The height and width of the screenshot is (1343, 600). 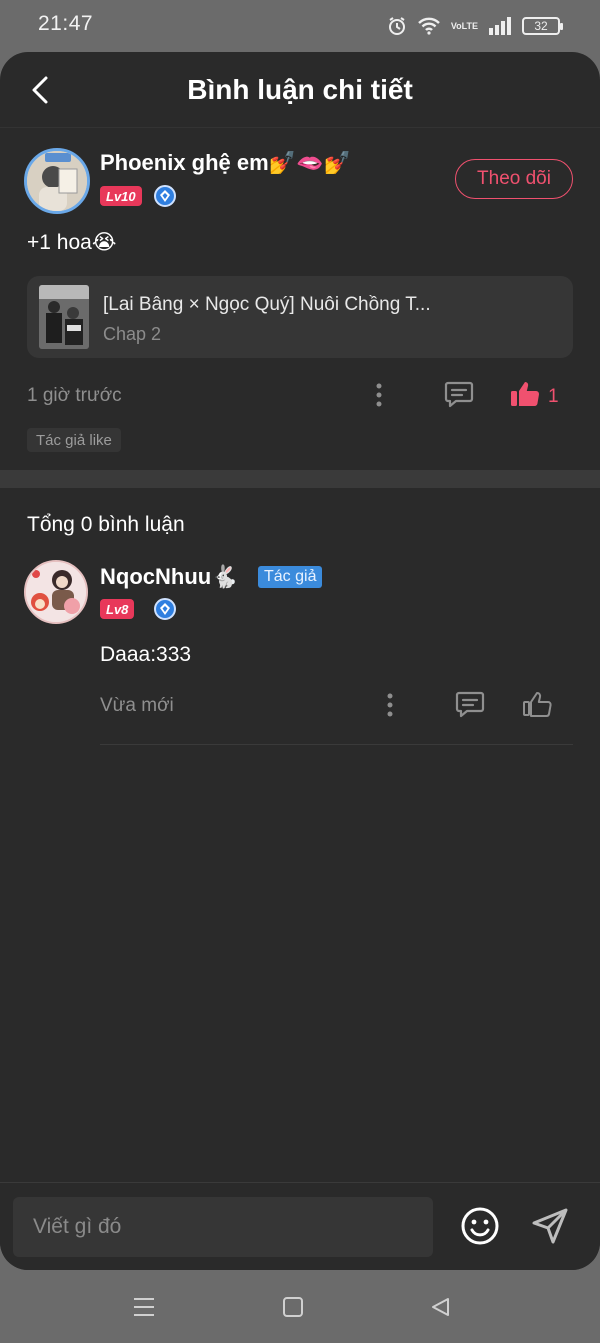 I want to click on thumbs-up-filled-icon, so click(x=525, y=394).